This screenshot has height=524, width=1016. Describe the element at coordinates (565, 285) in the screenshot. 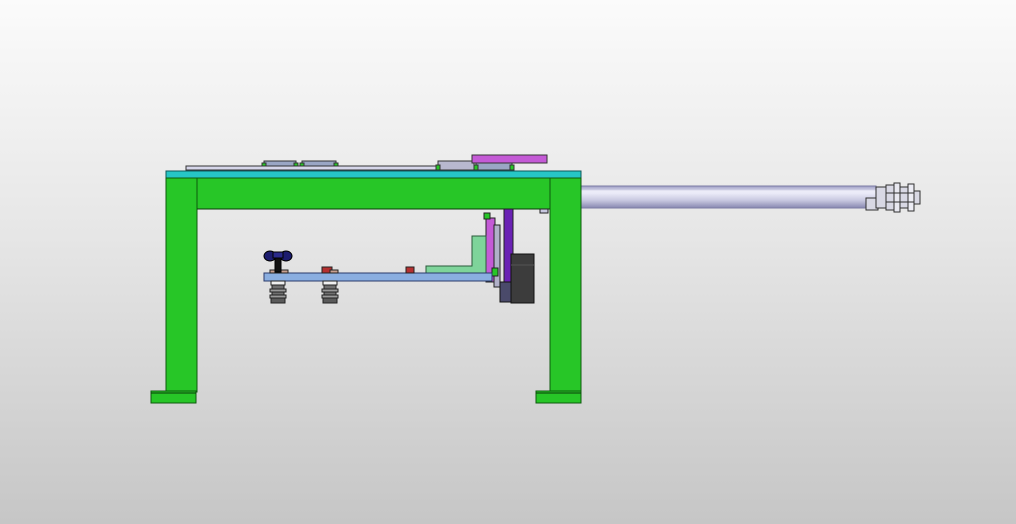

I see `frame-right-leg` at that location.